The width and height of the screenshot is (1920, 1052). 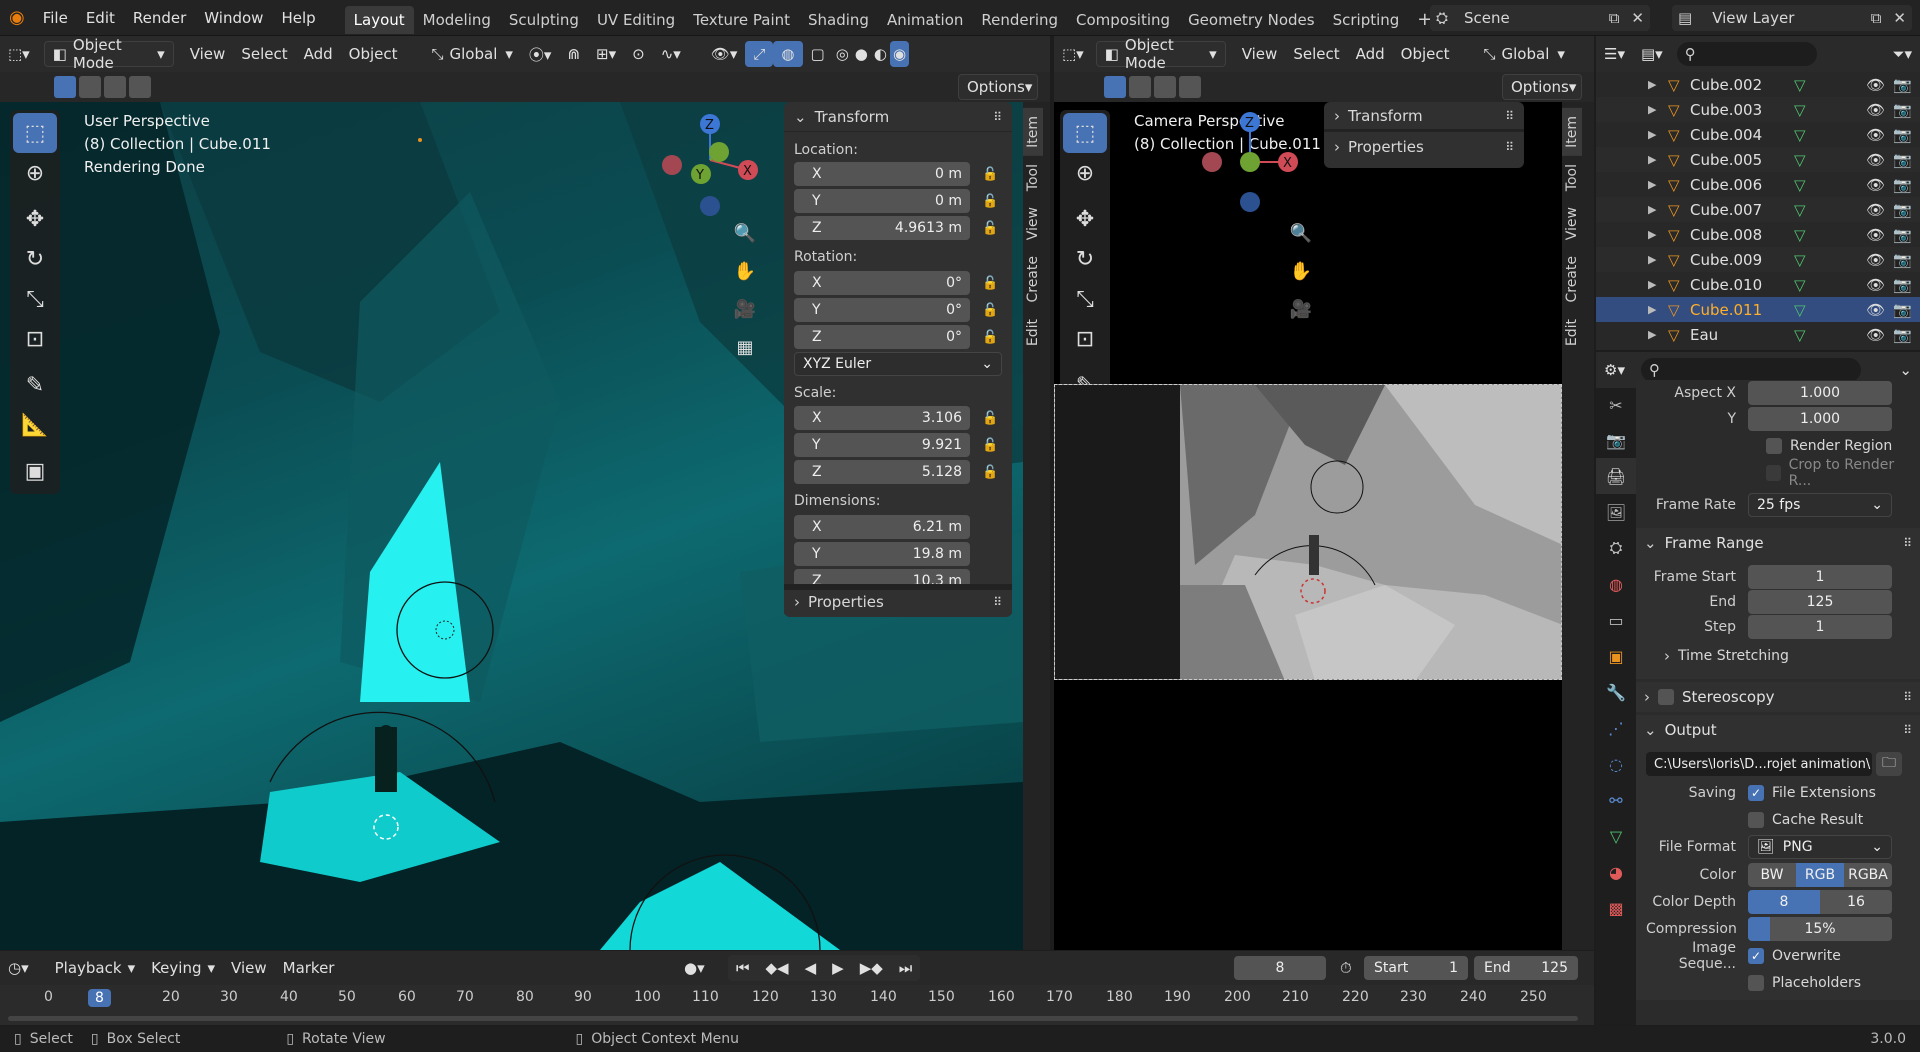 What do you see at coordinates (1778, 983) in the screenshot?
I see `placeholders-checkbox: Placeholders` at bounding box center [1778, 983].